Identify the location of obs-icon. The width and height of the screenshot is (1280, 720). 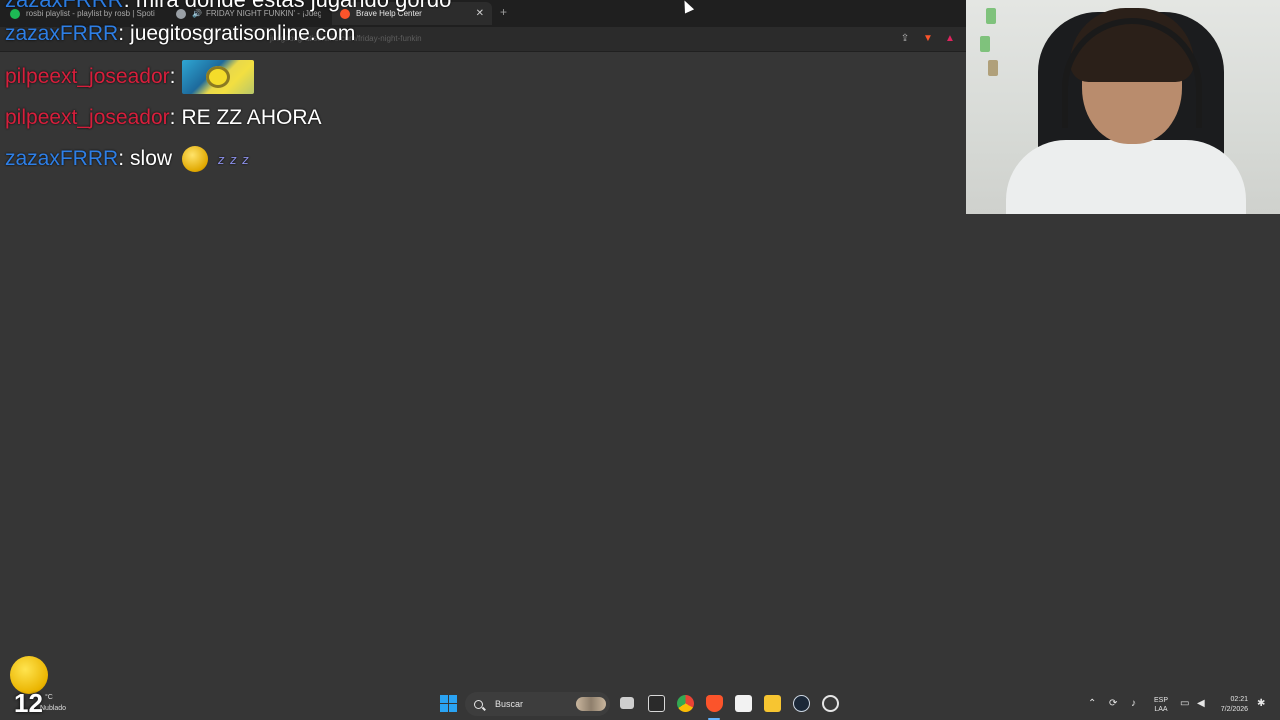
(830, 703).